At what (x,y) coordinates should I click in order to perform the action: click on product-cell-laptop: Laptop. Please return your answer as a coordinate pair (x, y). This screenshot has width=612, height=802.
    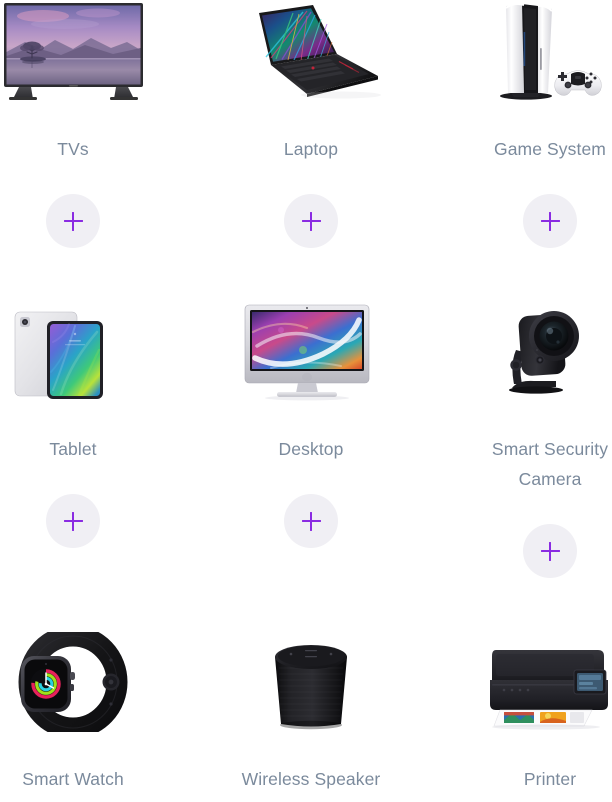
    Looking at the image, I should click on (311, 124).